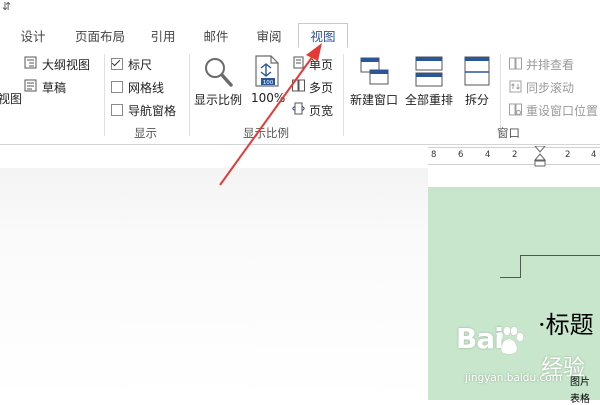 Image resolution: width=600 pixels, height=405 pixels. I want to click on side-by-side-icon, so click(515, 63).